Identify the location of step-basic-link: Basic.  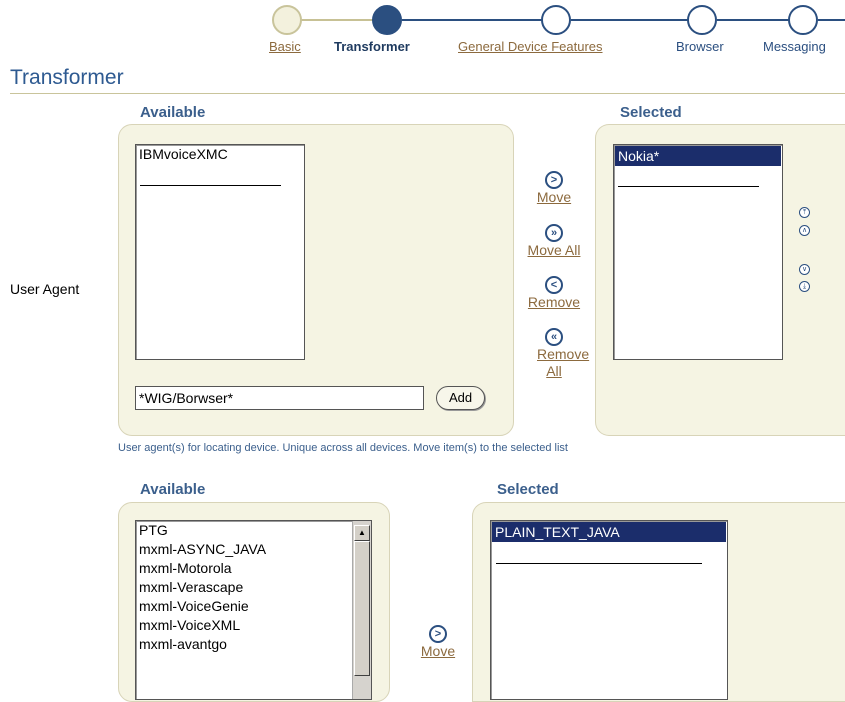
(285, 46).